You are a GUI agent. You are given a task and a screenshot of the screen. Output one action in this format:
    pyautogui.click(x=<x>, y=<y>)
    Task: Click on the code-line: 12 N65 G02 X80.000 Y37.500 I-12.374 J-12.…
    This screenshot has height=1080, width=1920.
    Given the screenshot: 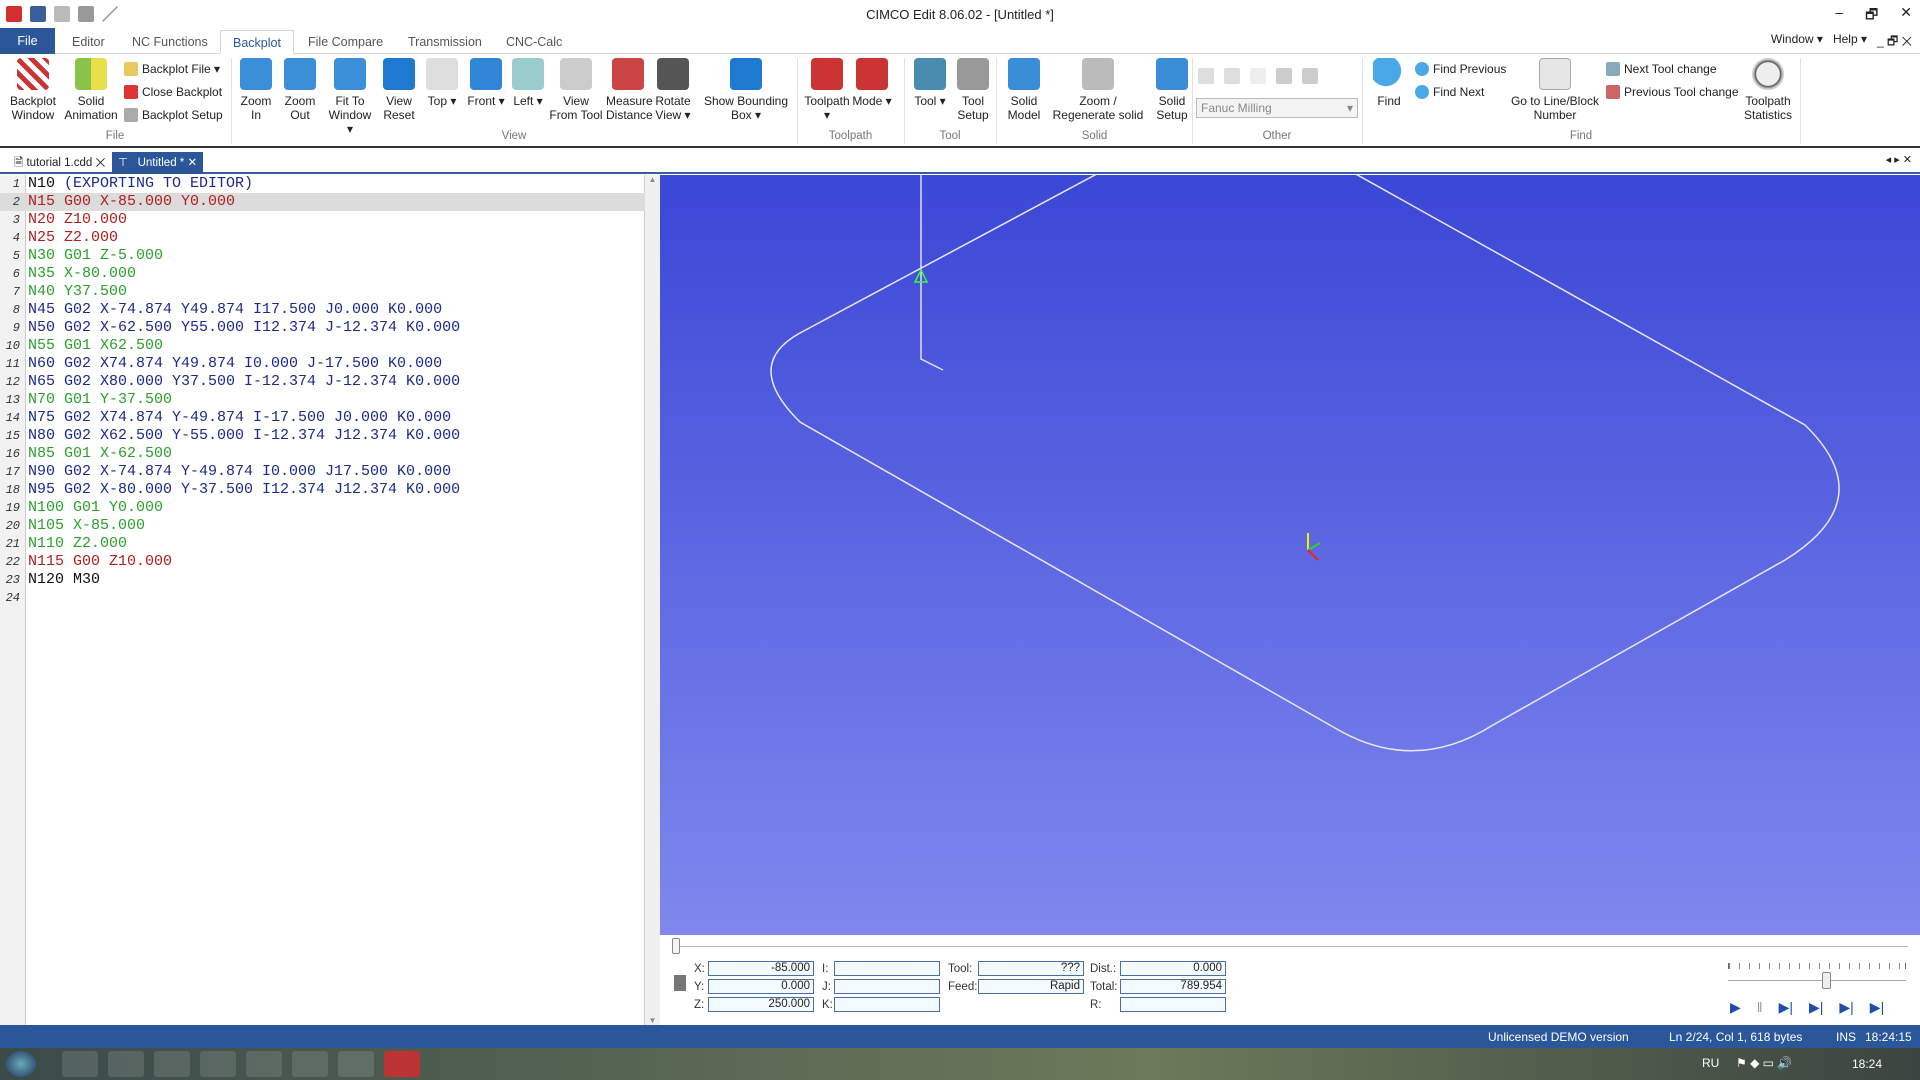 What is the action you would take?
    pyautogui.click(x=322, y=382)
    